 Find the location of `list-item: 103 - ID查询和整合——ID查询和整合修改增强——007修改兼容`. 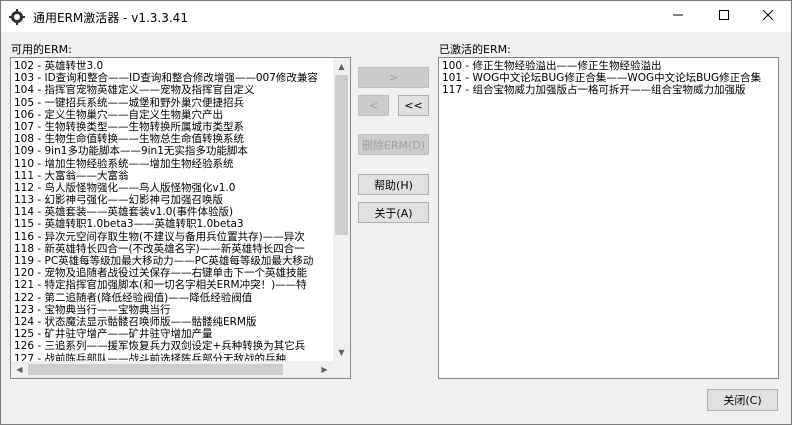

list-item: 103 - ID查询和整合——ID查询和整合修改增强——007修改兼容 is located at coordinates (180, 78).